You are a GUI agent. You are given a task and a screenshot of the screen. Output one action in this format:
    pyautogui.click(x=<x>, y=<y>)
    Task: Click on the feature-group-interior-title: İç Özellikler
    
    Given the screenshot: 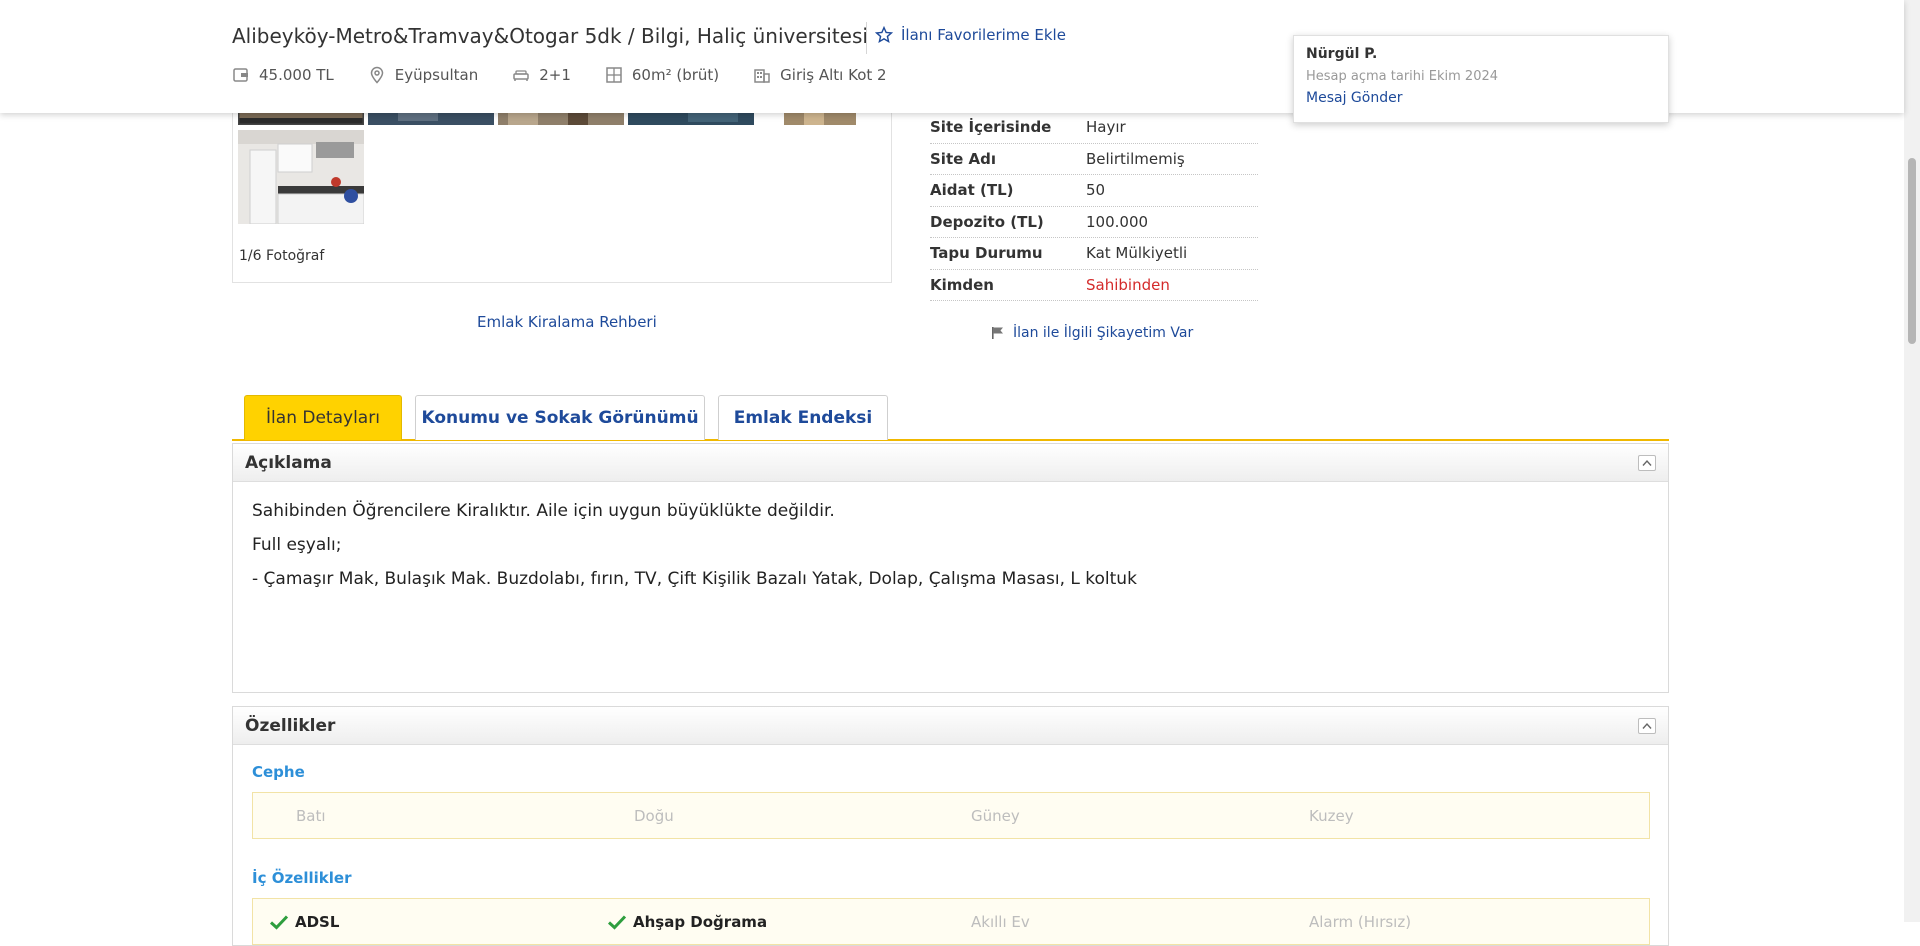 What is the action you would take?
    pyautogui.click(x=302, y=878)
    